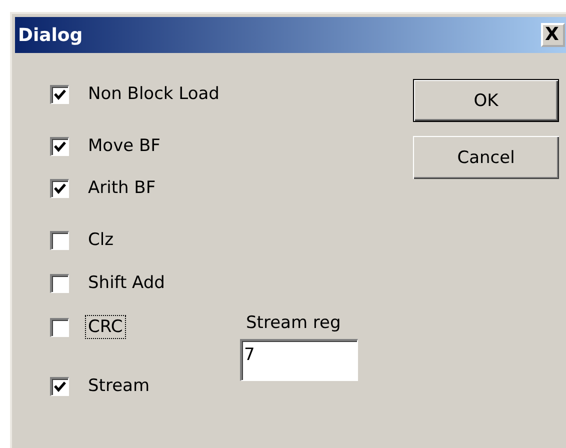 The width and height of the screenshot is (566, 448). Describe the element at coordinates (486, 100) in the screenshot. I see `dialog-button: OK` at that location.